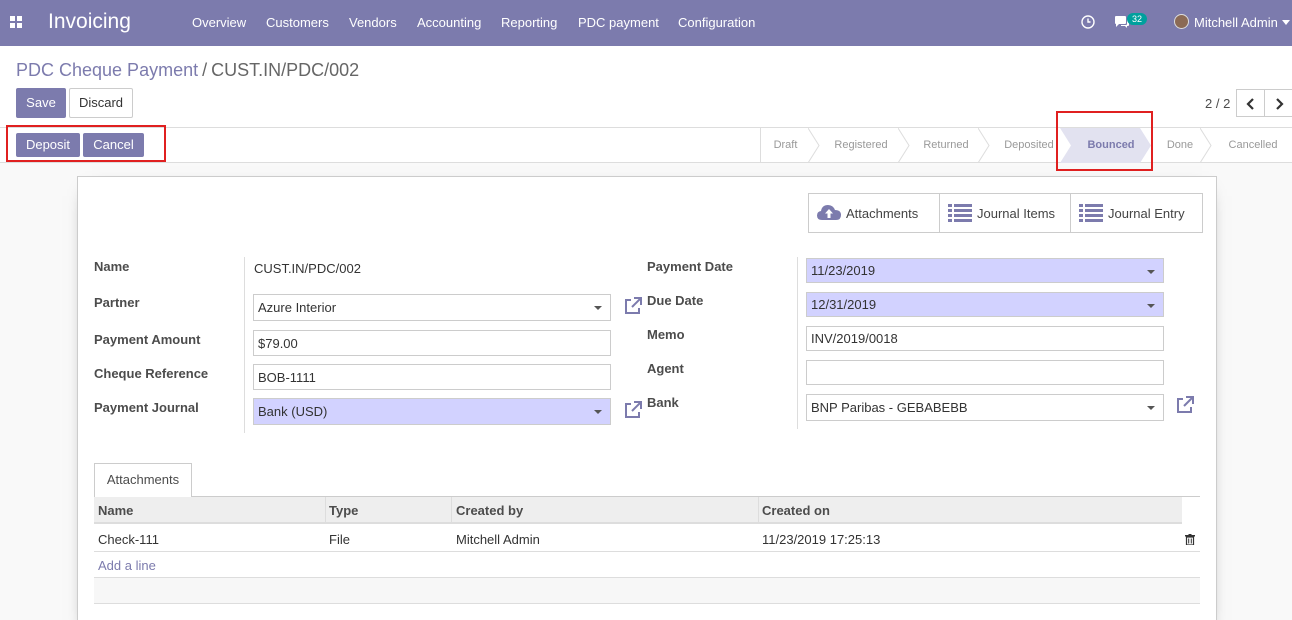 The height and width of the screenshot is (620, 1292). Describe the element at coordinates (86, 143) in the screenshot. I see `annotation-box-header-buttons` at that location.